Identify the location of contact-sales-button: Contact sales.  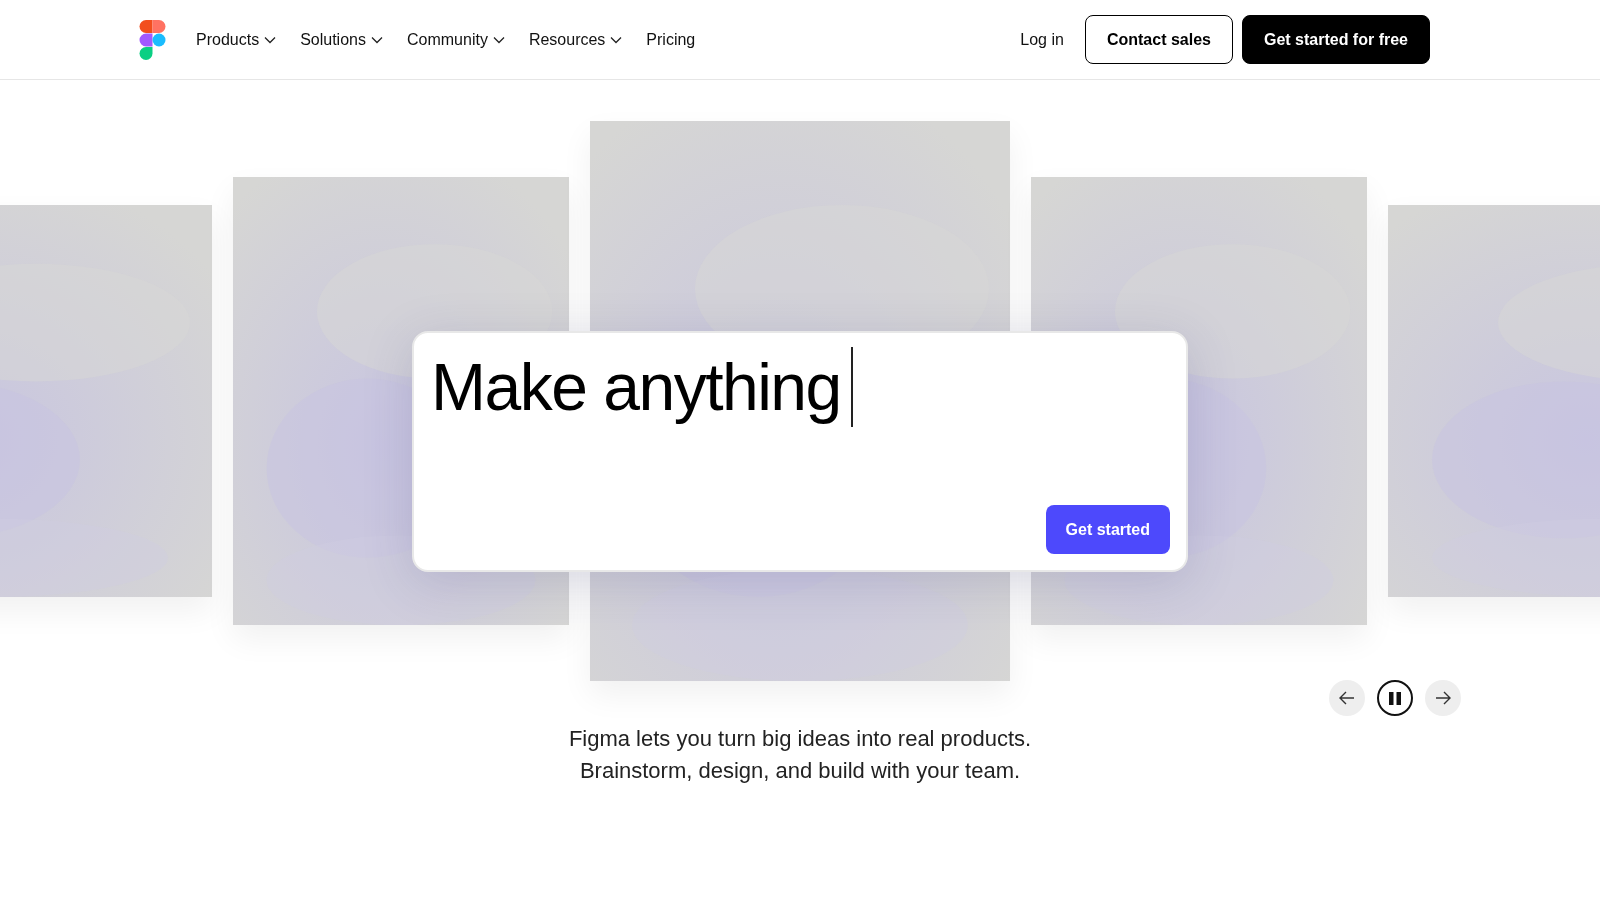
(1158, 39).